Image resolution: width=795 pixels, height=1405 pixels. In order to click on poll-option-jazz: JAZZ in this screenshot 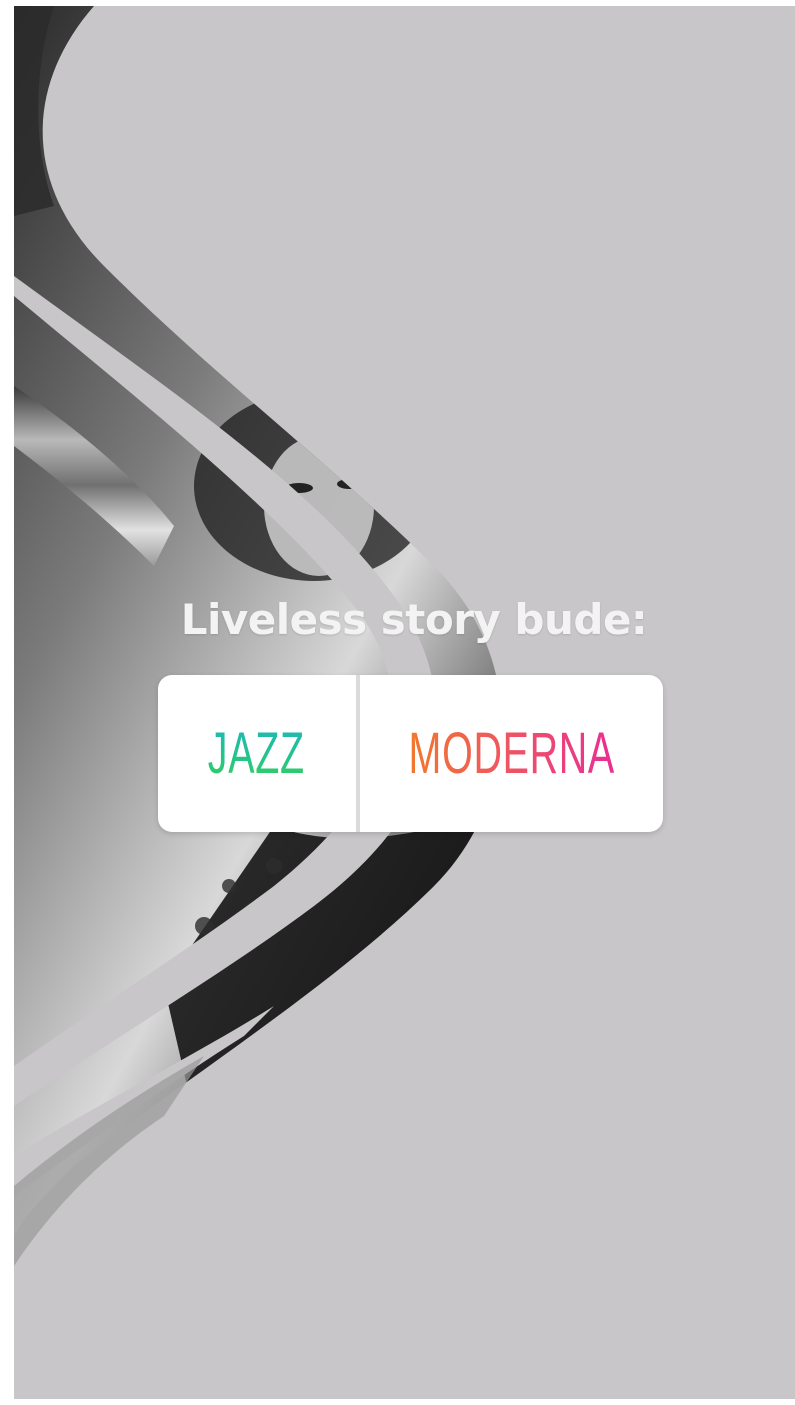, I will do `click(257, 753)`.